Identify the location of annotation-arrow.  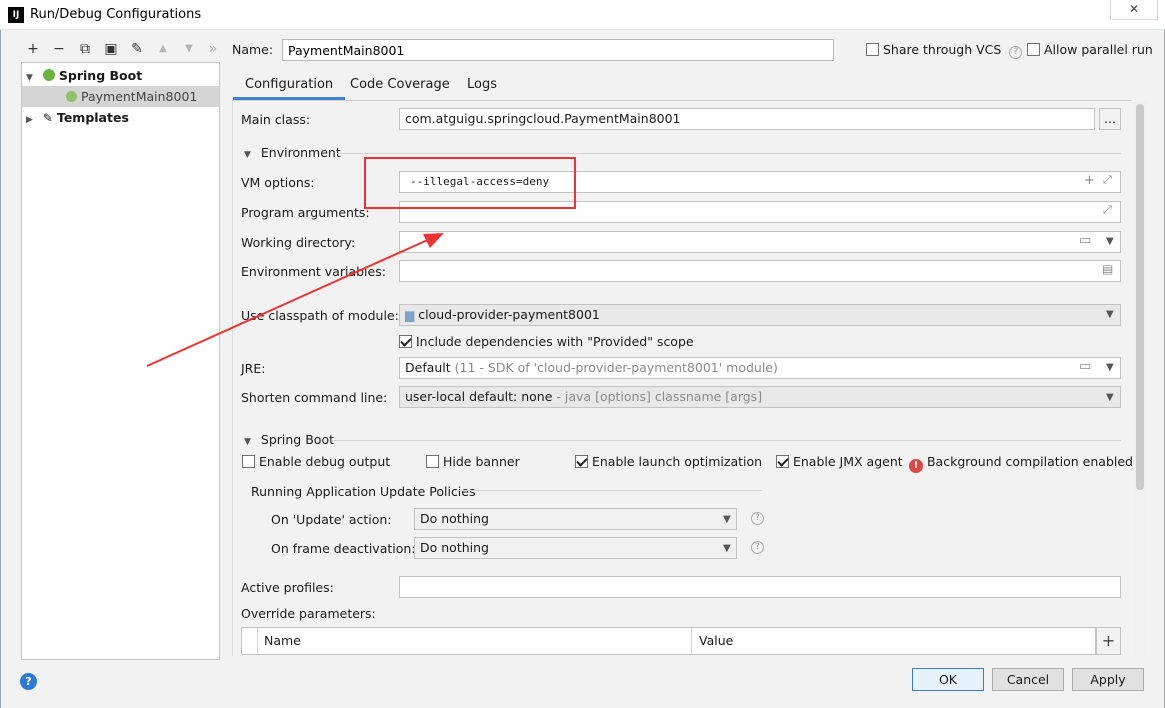
(295, 300).